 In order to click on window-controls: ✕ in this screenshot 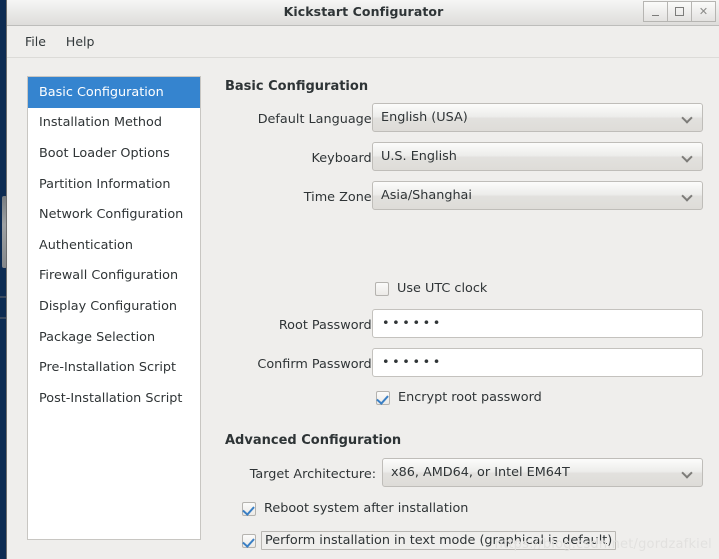, I will do `click(679, 11)`.